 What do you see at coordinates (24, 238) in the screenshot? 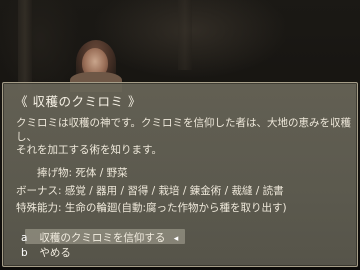
I see `option-key: a` at bounding box center [24, 238].